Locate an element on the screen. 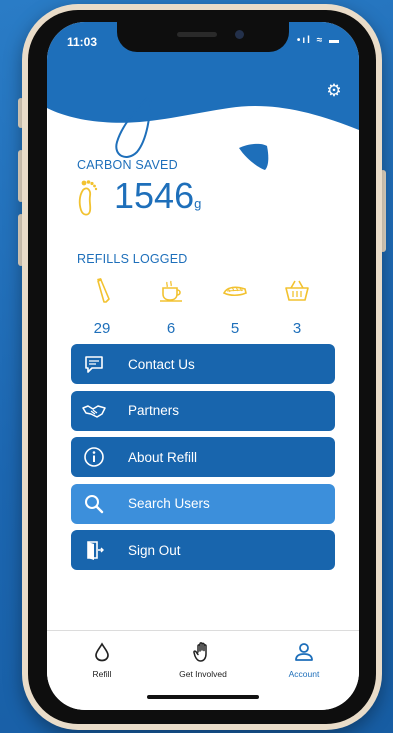  lunchbox-count: 5 is located at coordinates (235, 328).